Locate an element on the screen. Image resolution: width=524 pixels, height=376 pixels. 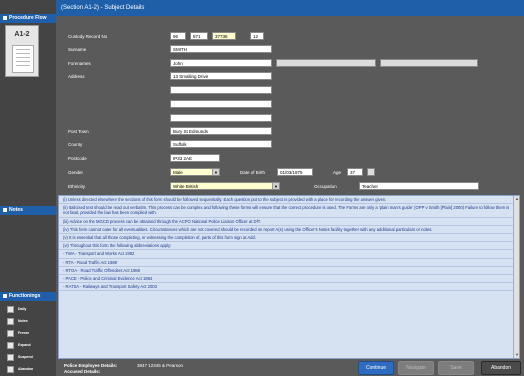
custody-record-field-2: 871 is located at coordinates (199, 36).